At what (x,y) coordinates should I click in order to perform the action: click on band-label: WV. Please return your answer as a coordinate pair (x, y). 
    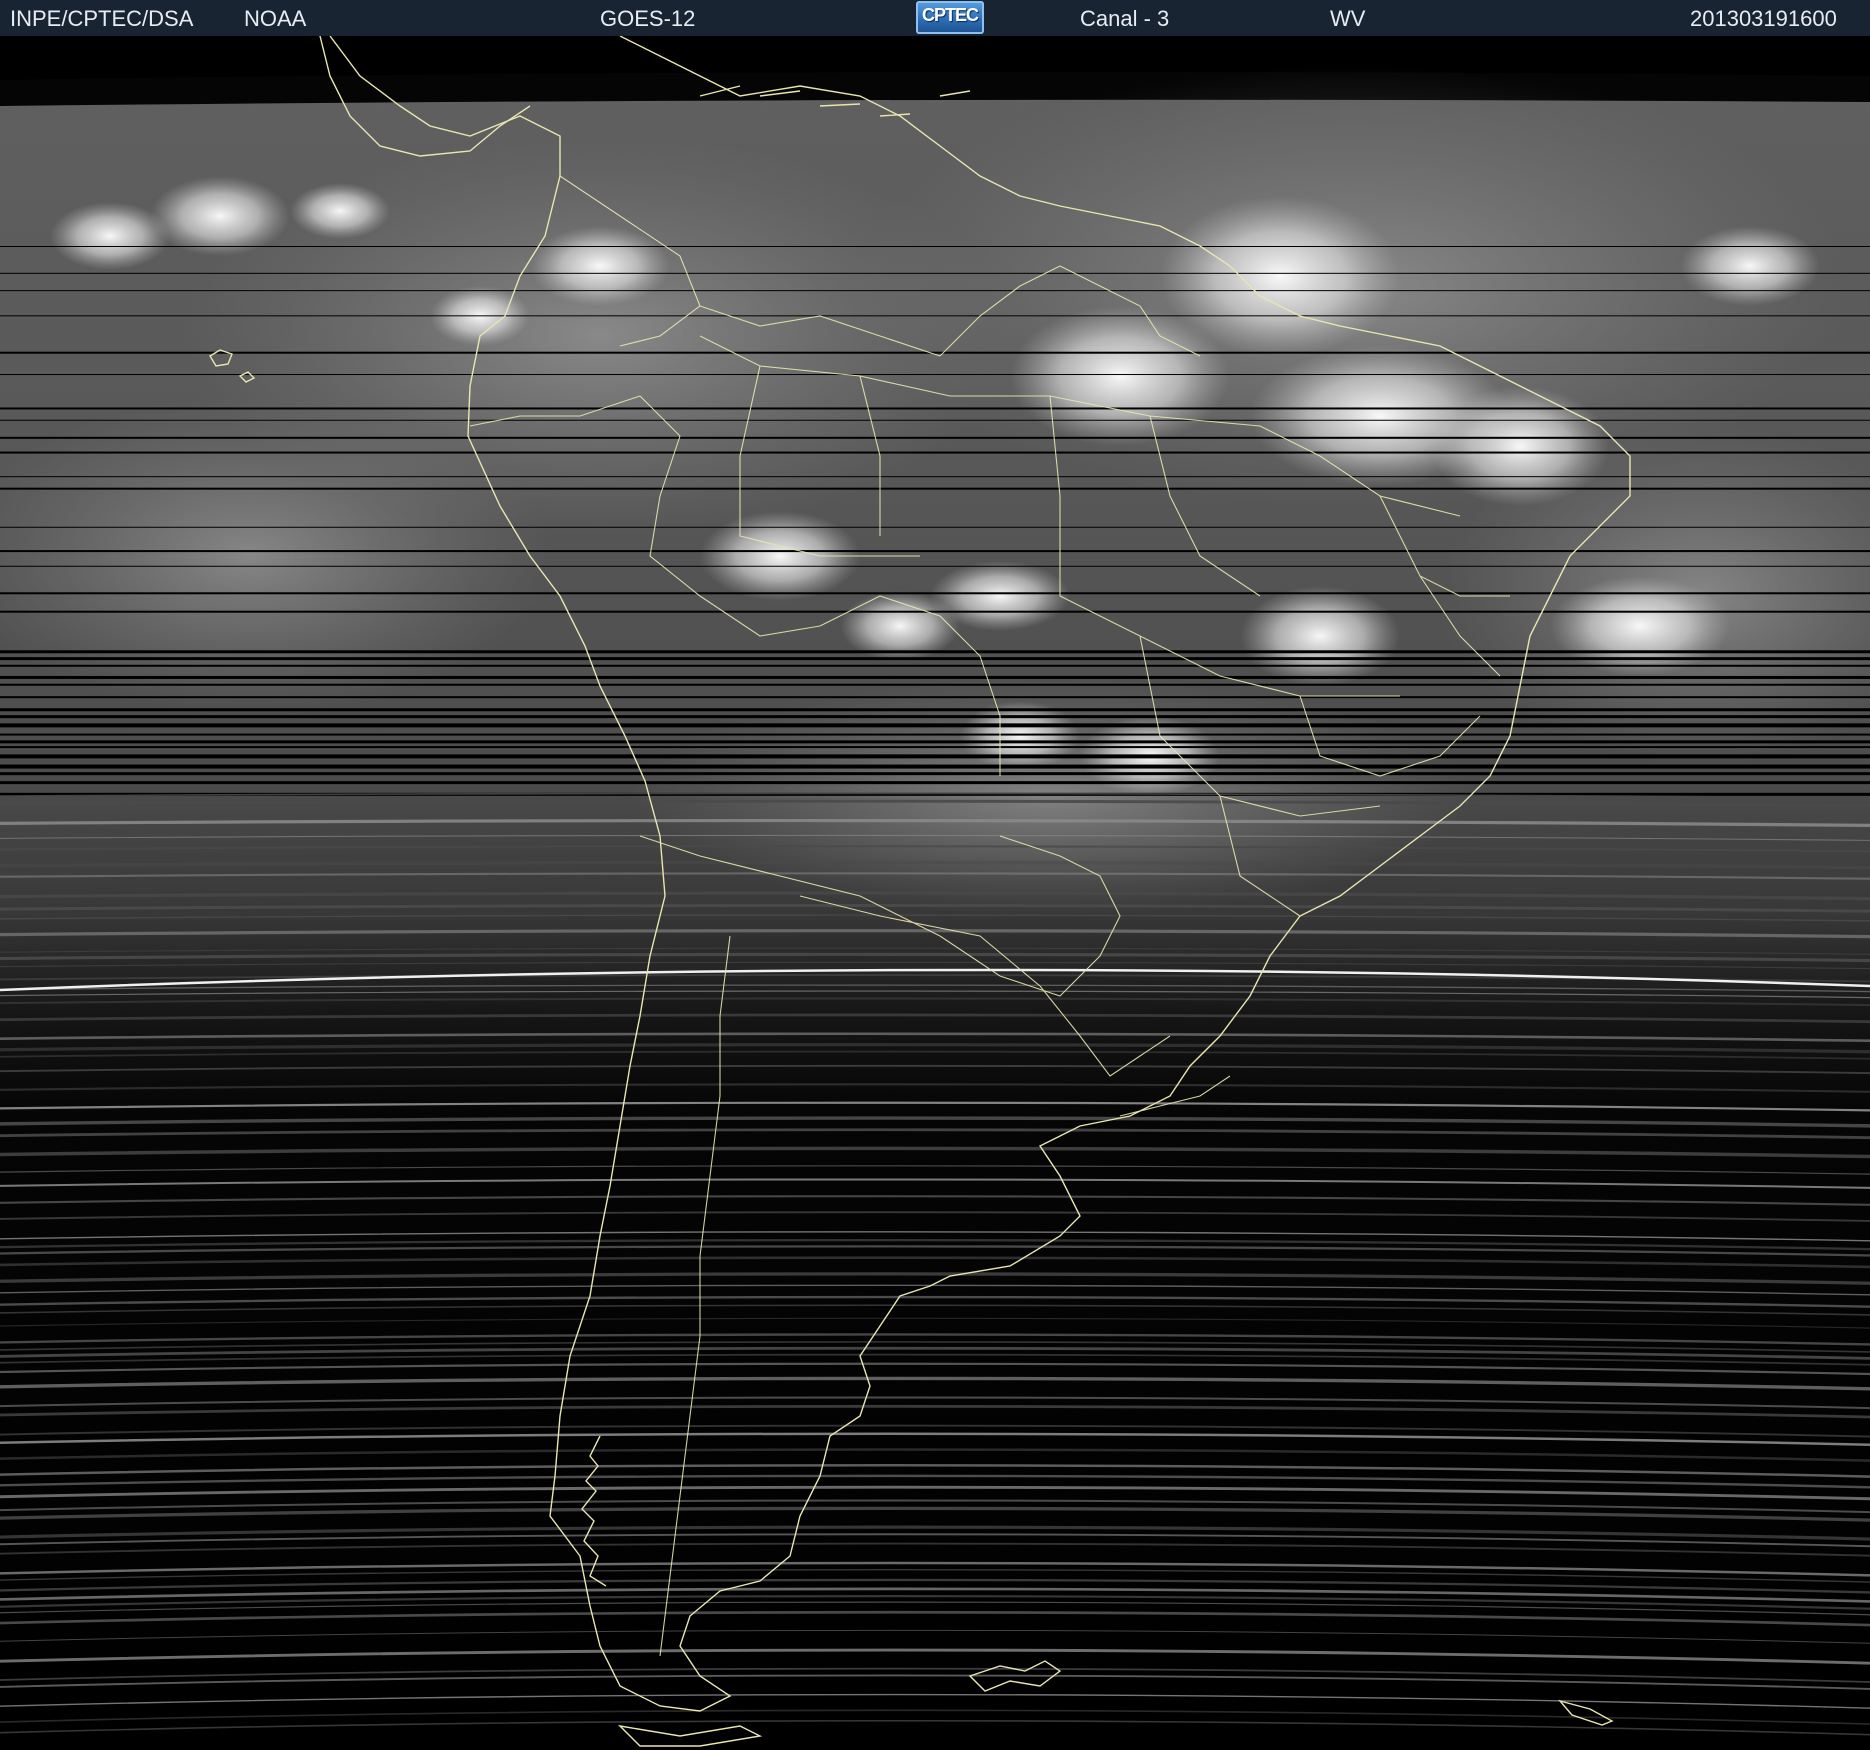
    Looking at the image, I should click on (1348, 18).